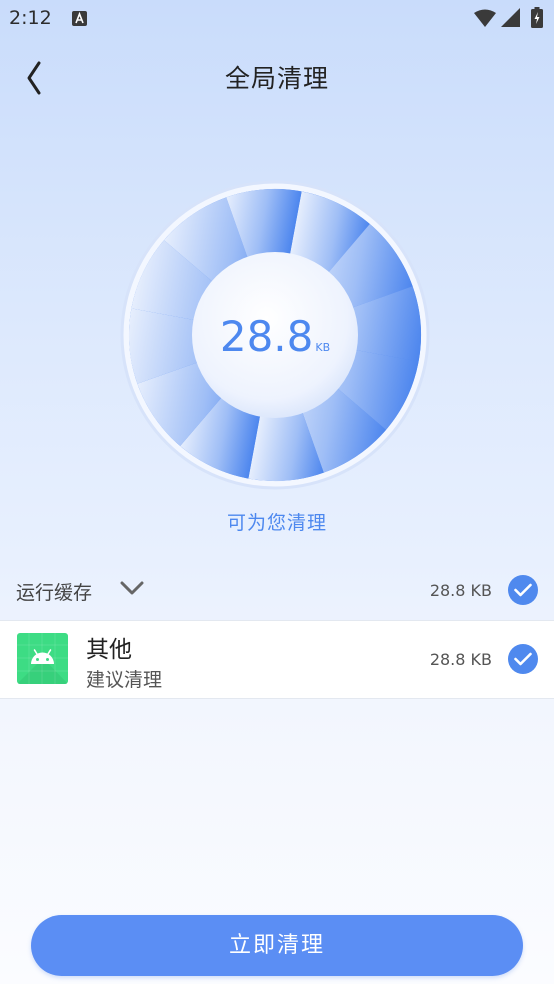  I want to click on category-checkbox, so click(523, 590).